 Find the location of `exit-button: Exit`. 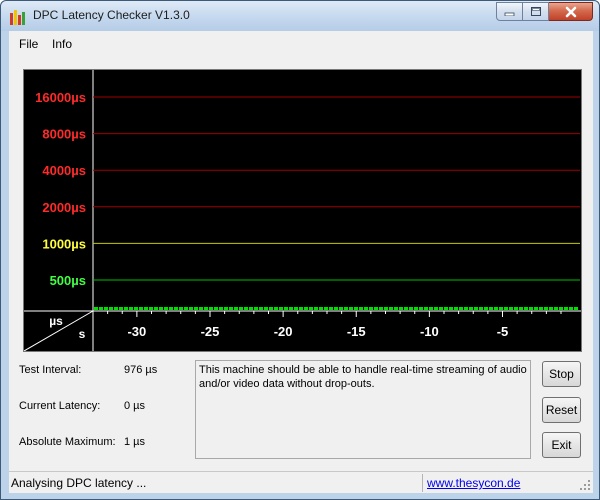

exit-button: Exit is located at coordinates (561, 445).